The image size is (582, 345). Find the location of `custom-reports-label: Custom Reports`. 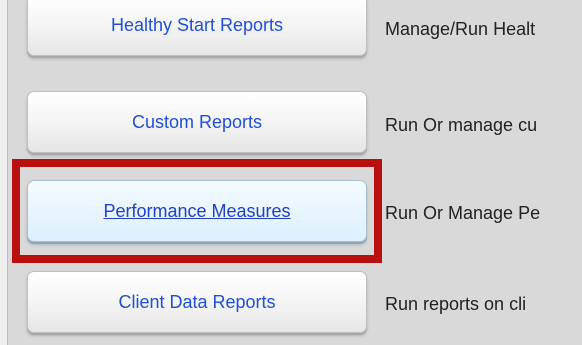

custom-reports-label: Custom Reports is located at coordinates (197, 121).